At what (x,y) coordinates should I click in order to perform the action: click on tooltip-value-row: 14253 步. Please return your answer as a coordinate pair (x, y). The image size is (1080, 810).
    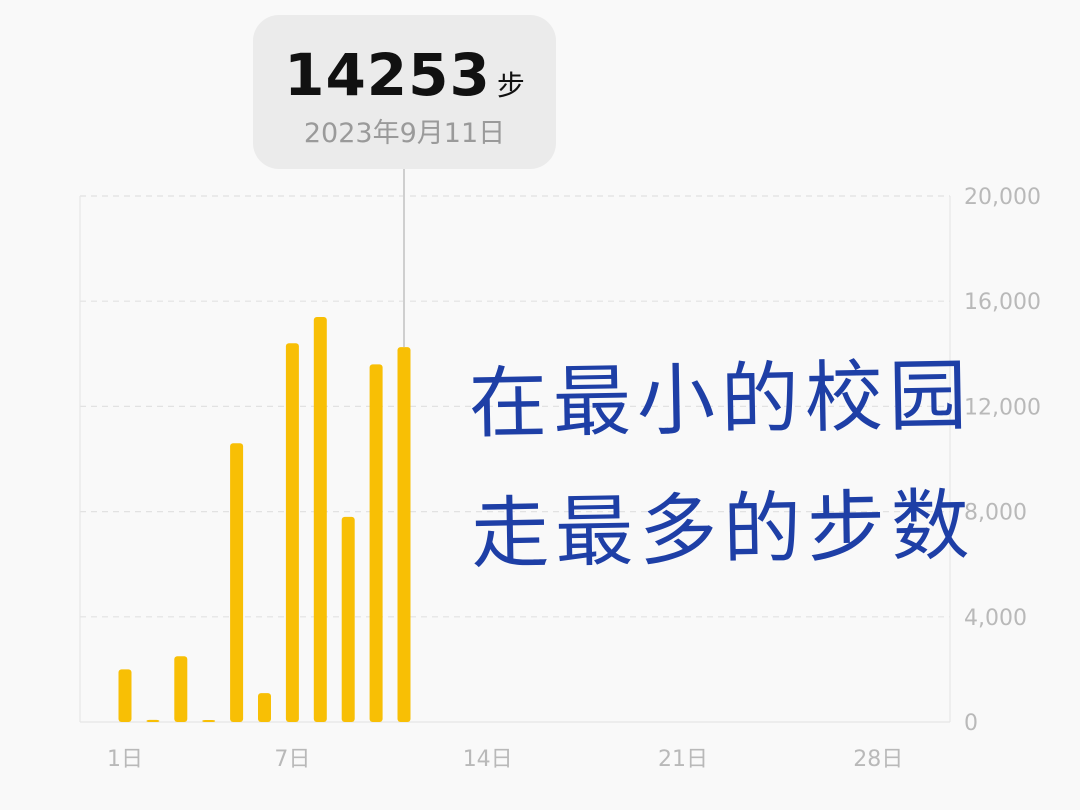
    Looking at the image, I should click on (404, 75).